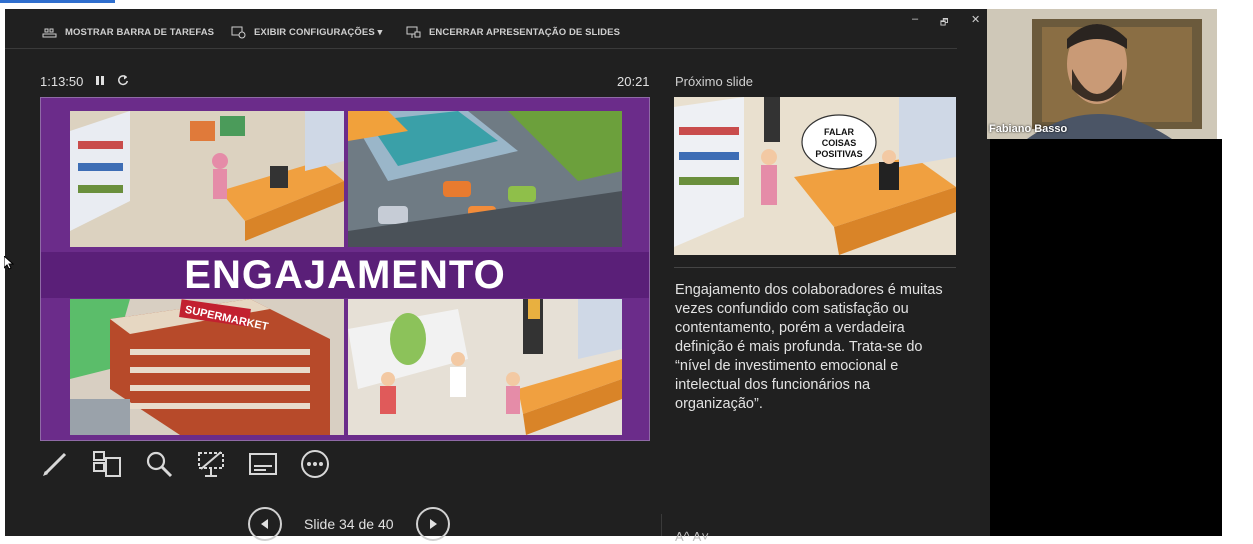 Image resolution: width=1253 pixels, height=544 pixels. Describe the element at coordinates (55, 464) in the screenshot. I see `pen-icon` at that location.